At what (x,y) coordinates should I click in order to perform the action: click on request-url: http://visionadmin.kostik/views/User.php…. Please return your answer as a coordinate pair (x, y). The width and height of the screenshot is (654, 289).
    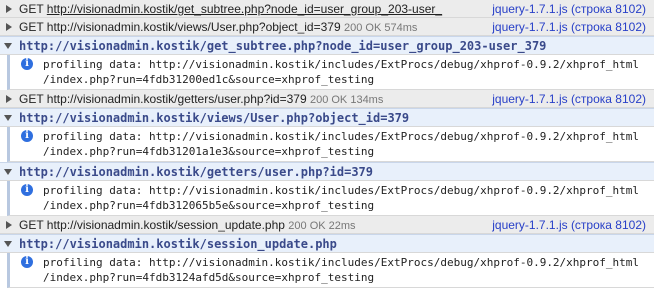
    Looking at the image, I should click on (193, 27).